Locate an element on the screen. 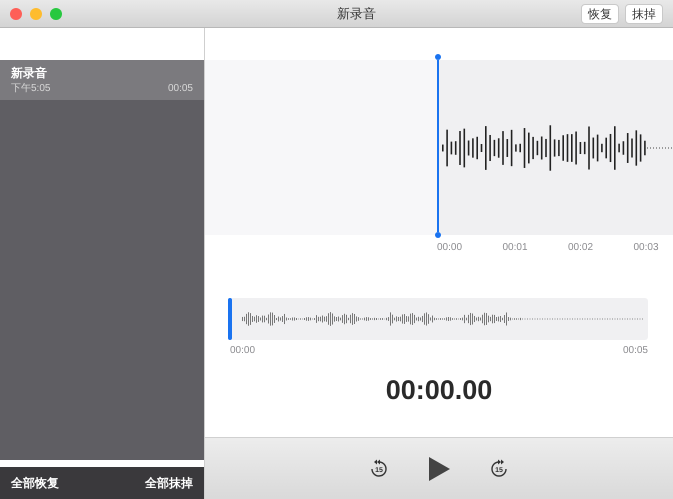  timeline-label: 00:01 is located at coordinates (515, 248).